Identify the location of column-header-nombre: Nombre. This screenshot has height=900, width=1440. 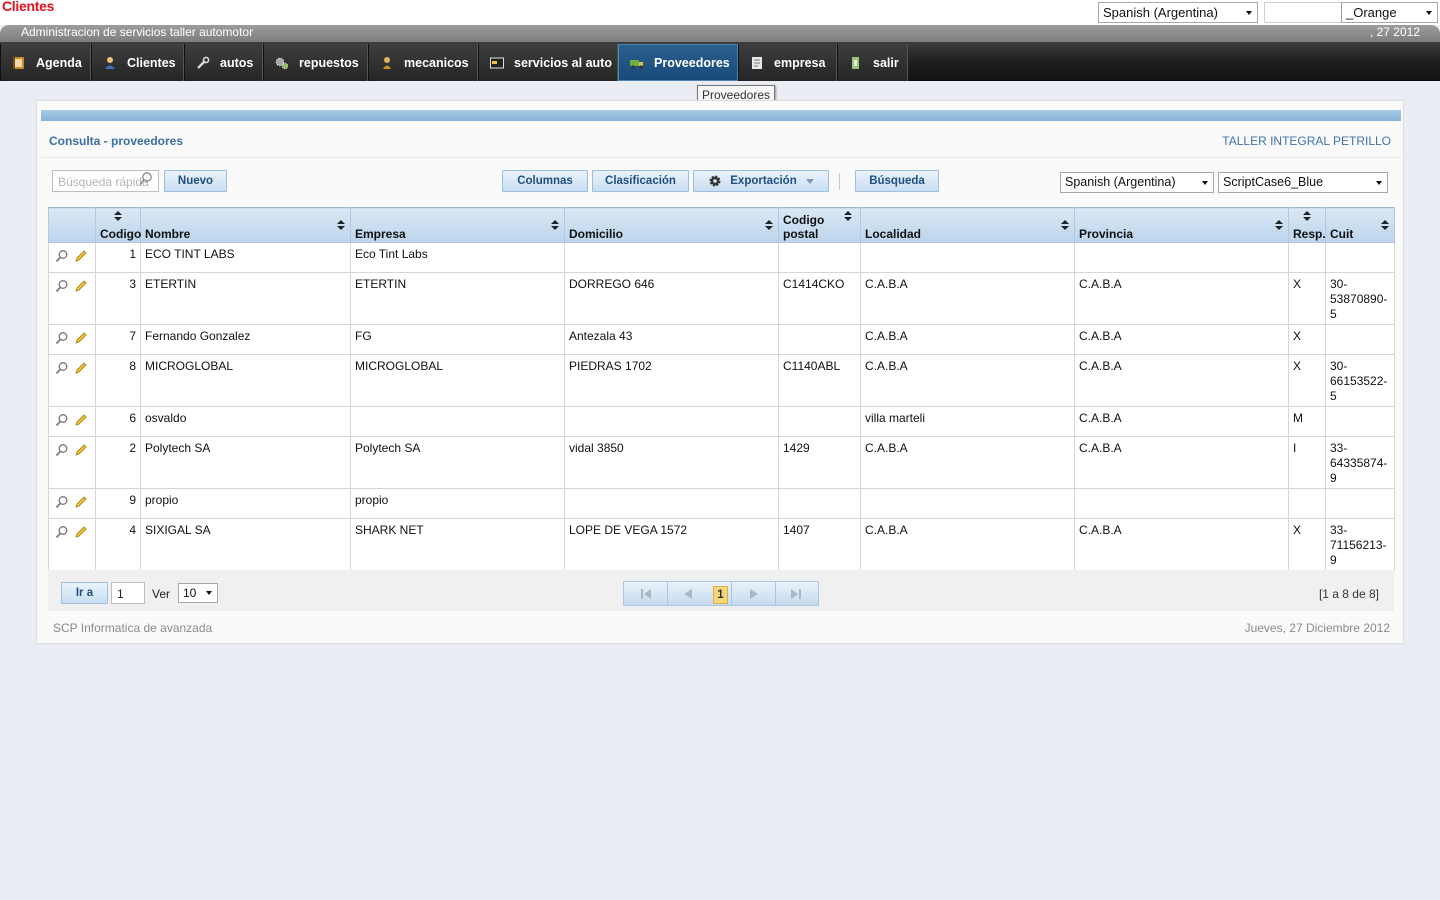
(245, 225).